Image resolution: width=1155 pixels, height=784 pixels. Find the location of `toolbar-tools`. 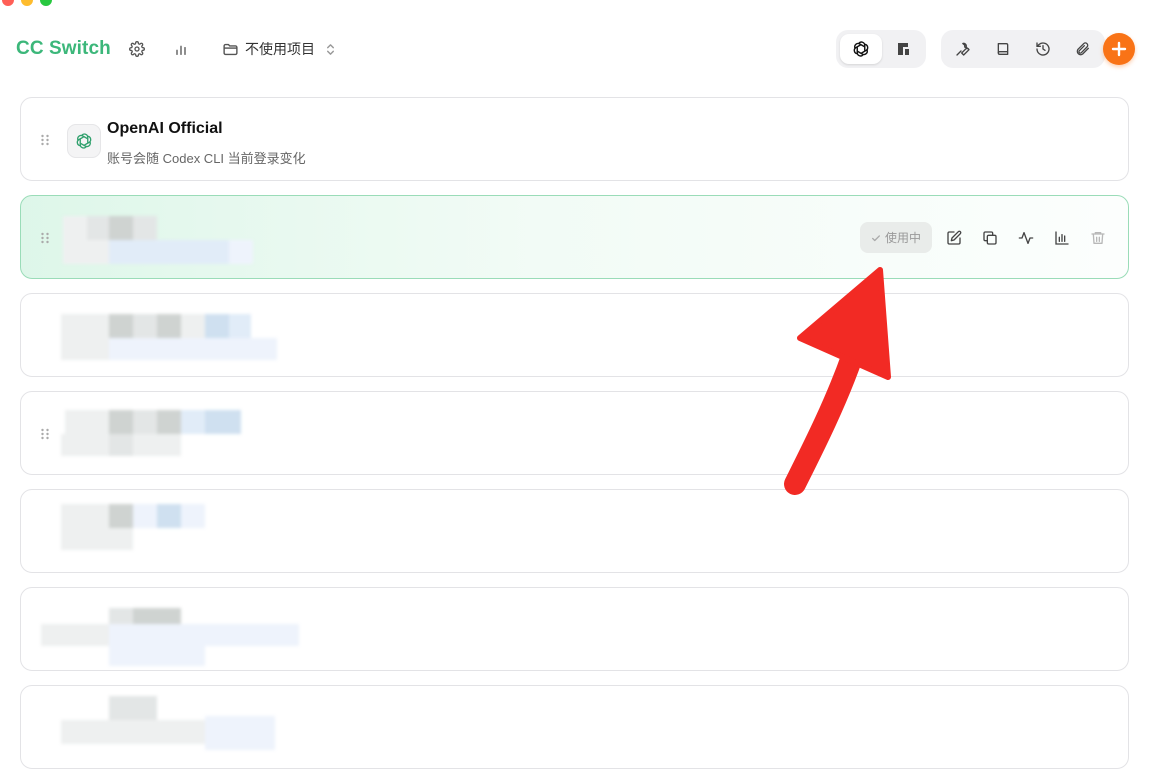

toolbar-tools is located at coordinates (1023, 49).